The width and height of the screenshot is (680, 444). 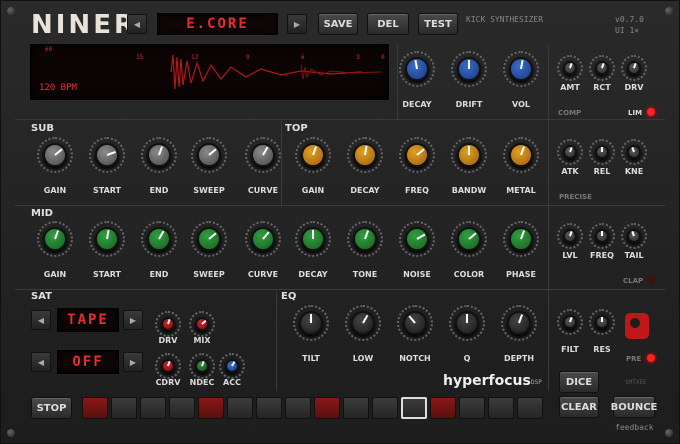 What do you see at coordinates (602, 152) in the screenshot?
I see `top-rel-knob` at bounding box center [602, 152].